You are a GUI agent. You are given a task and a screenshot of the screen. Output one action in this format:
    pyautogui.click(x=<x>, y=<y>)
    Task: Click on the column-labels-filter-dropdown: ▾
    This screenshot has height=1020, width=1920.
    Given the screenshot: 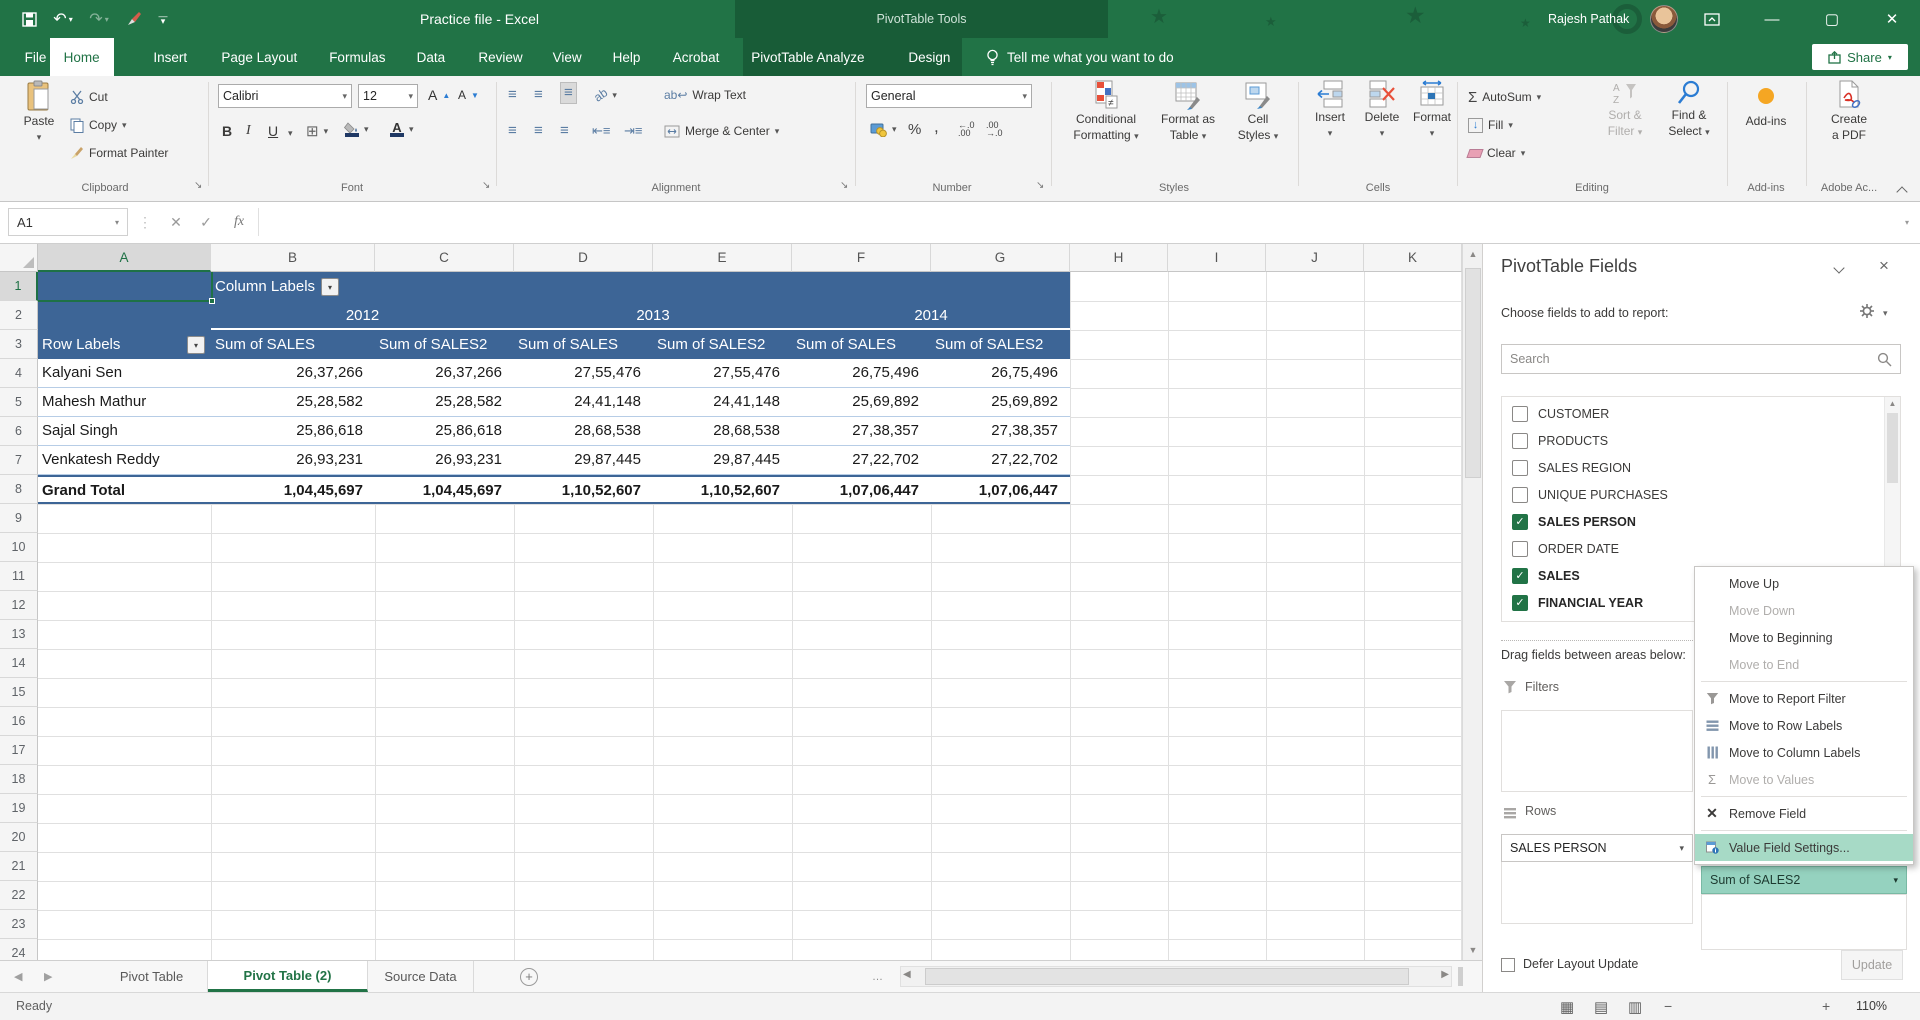 What is the action you would take?
    pyautogui.click(x=330, y=287)
    